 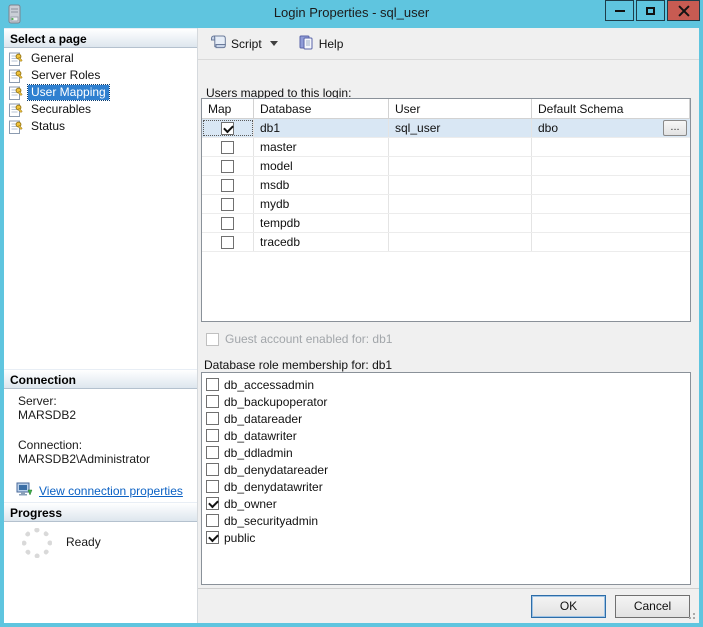 I want to click on role-item-db-denydatawriter: db_denydatawriter, so click(x=446, y=486).